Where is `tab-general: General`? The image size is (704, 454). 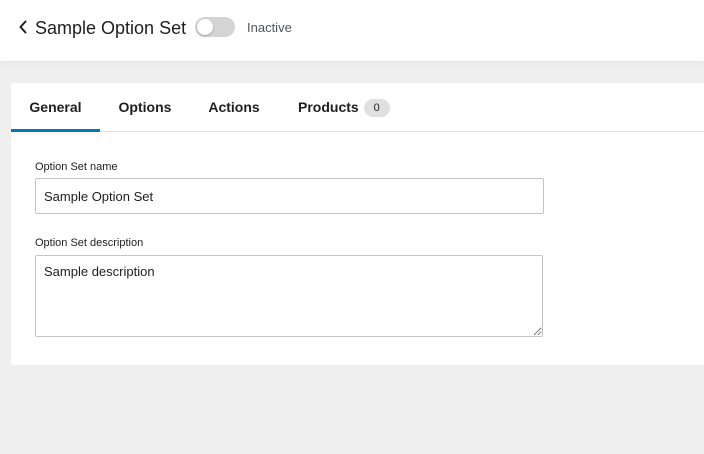 tab-general: General is located at coordinates (55, 107).